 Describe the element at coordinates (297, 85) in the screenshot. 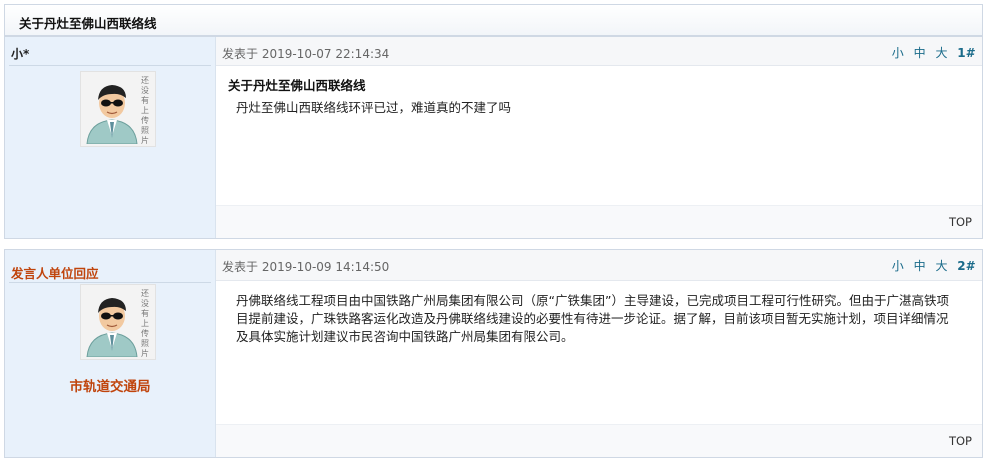

I see `post-subject: 关于丹灶至佛山西联络线` at that location.